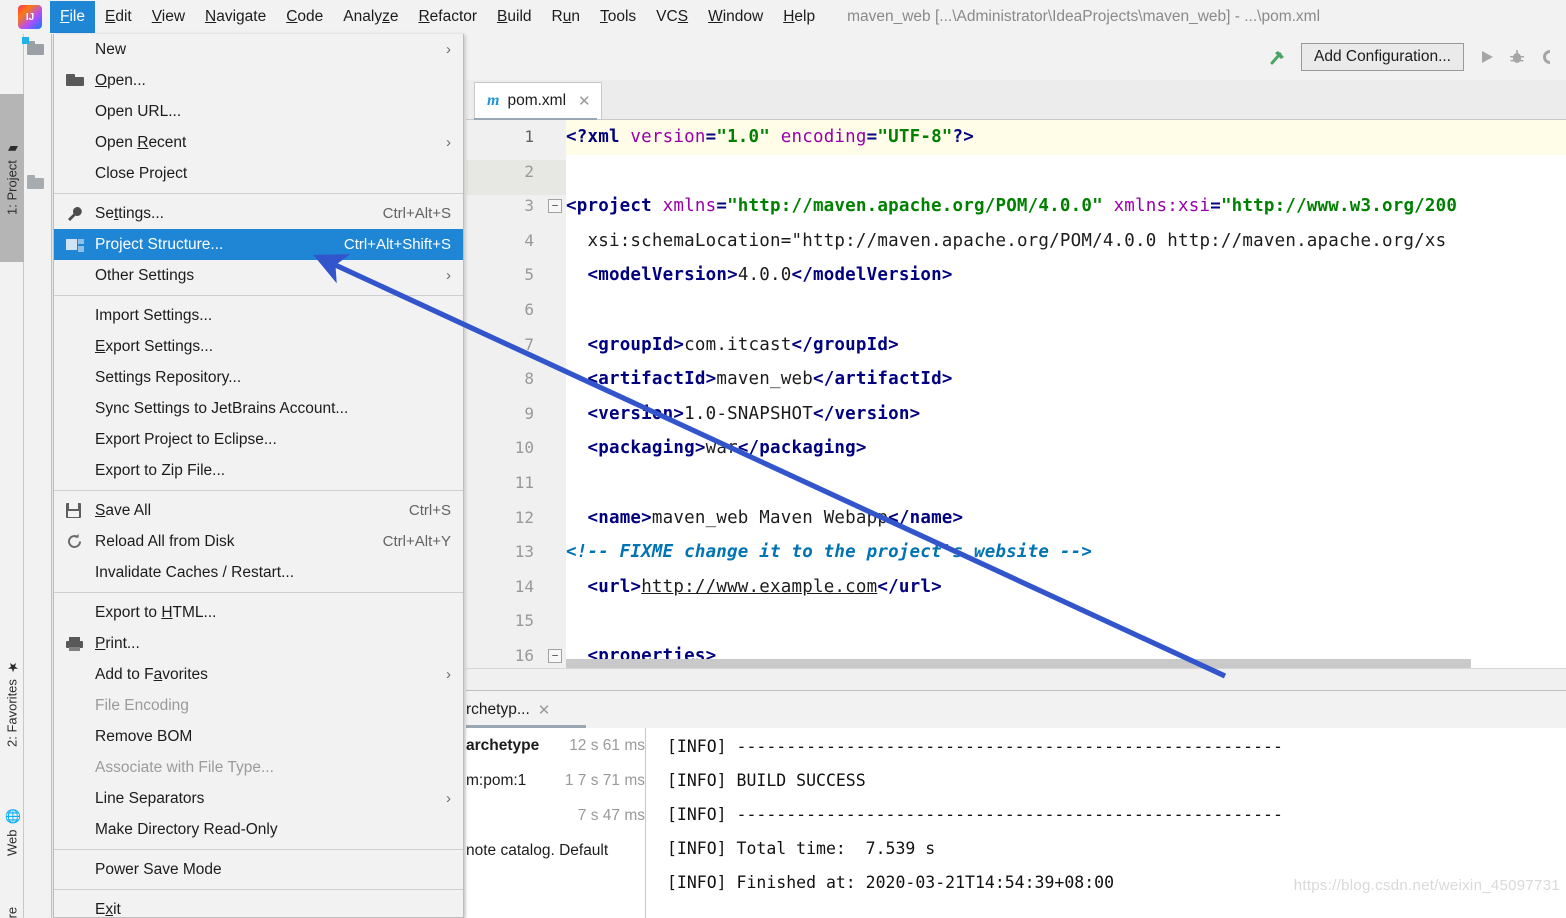 Image resolution: width=1566 pixels, height=918 pixels. Describe the element at coordinates (258, 142) in the screenshot. I see `menu-item-open-recent: Open Recent ›` at that location.